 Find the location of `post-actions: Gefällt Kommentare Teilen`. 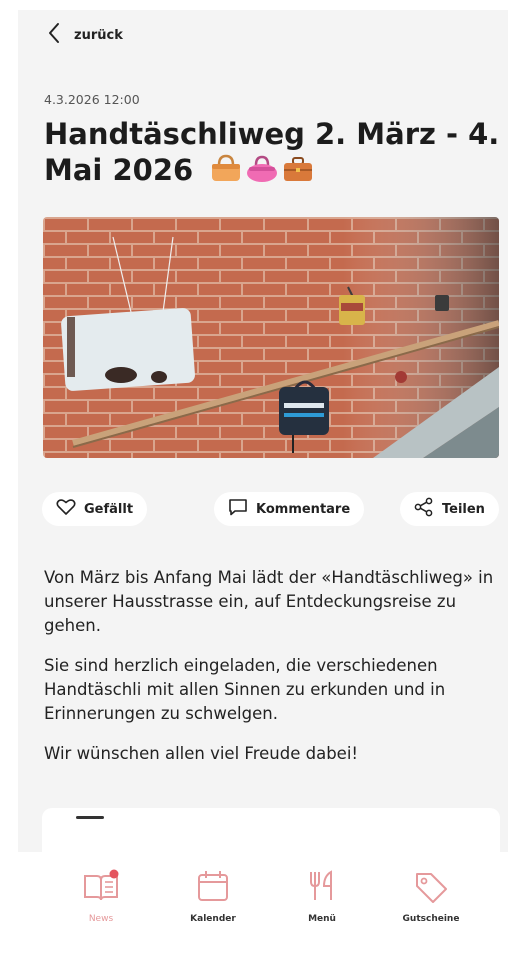

post-actions: Gefällt Kommentare Teilen is located at coordinates (271, 510).